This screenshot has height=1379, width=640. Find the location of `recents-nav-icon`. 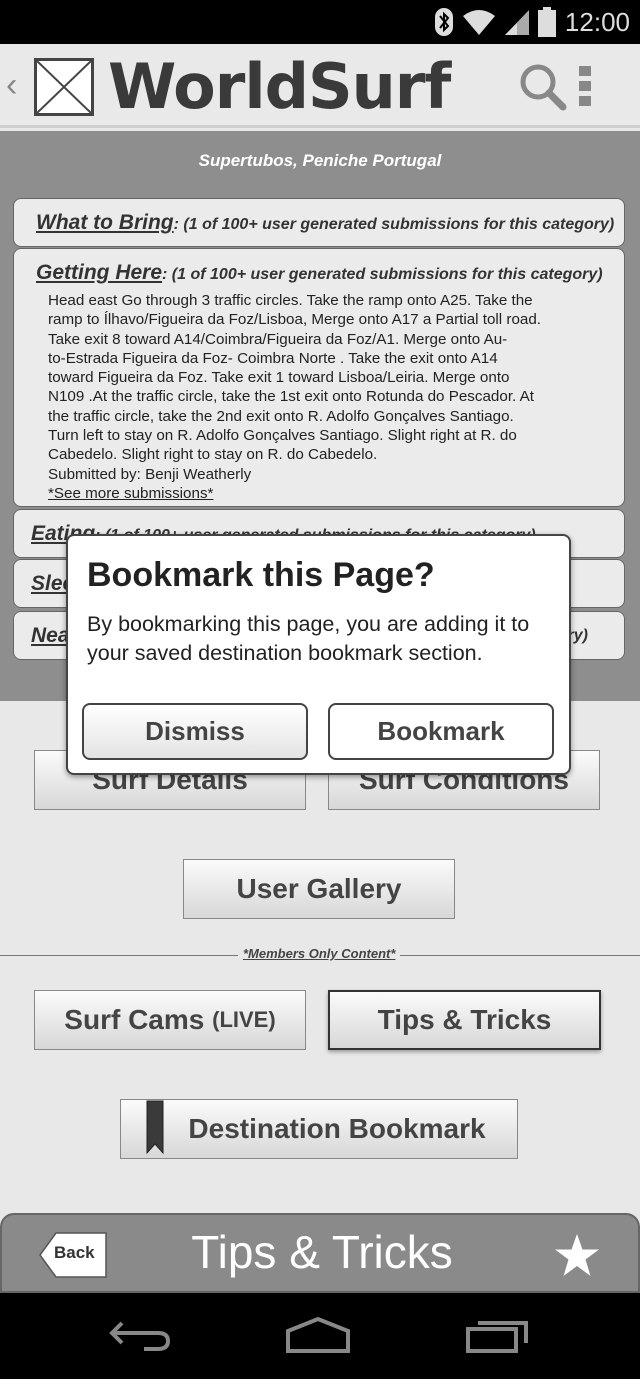

recents-nav-icon is located at coordinates (498, 1335).